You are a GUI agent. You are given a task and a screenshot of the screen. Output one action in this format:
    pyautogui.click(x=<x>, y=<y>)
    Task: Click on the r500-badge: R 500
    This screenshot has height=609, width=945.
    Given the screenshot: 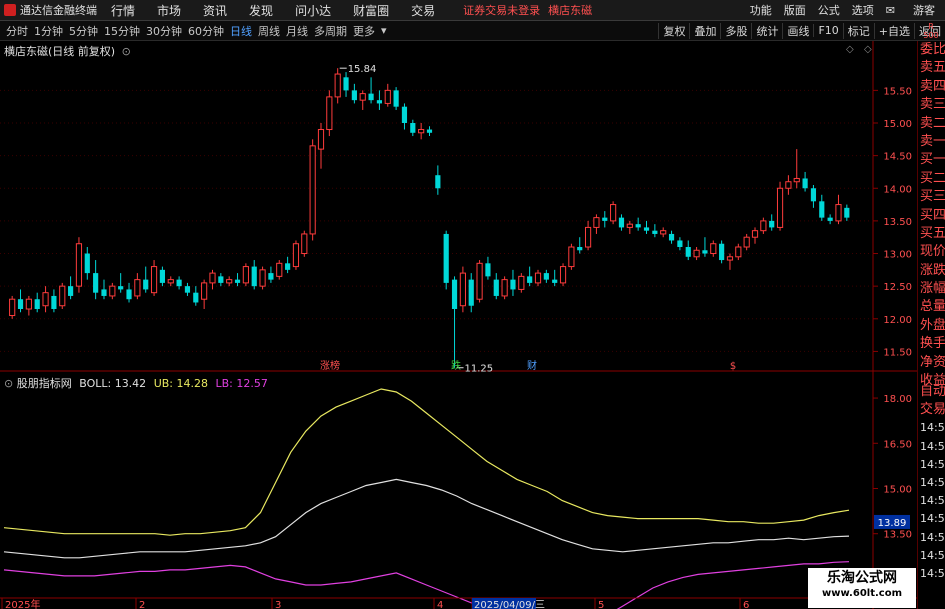 What is the action you would take?
    pyautogui.click(x=931, y=31)
    